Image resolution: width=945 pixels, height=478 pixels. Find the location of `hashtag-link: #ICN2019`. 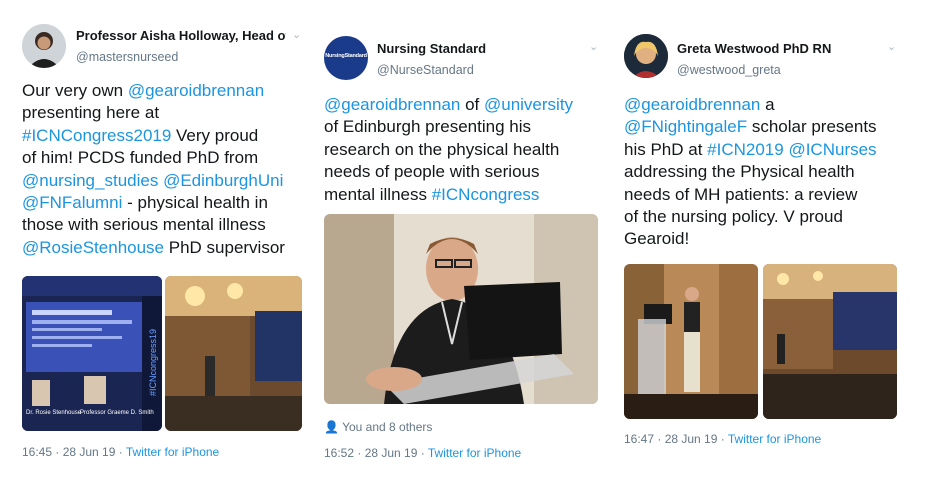

hashtag-link: #ICN2019 is located at coordinates (745, 149).